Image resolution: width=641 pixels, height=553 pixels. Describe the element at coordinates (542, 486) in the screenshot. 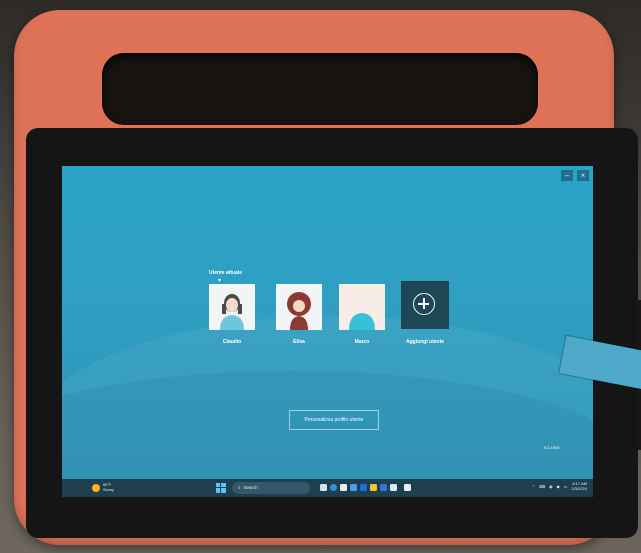

I see `keyboard-icon: ⌨` at that location.